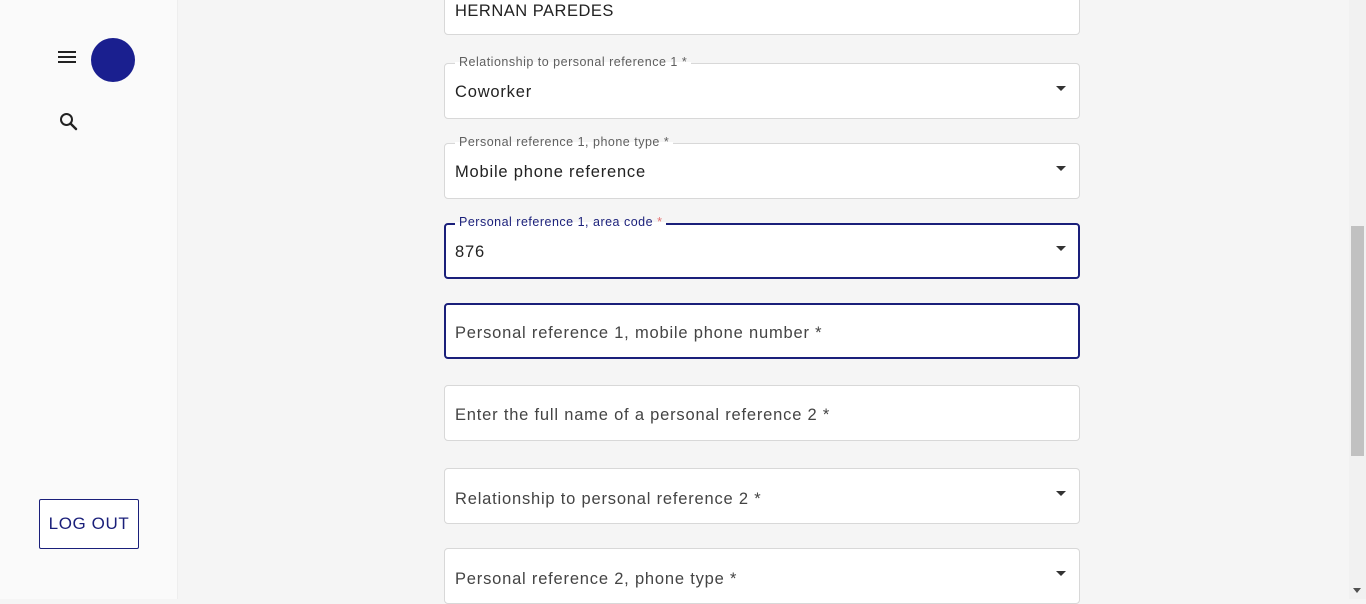 This screenshot has width=1366, height=604. Describe the element at coordinates (534, 11) in the screenshot. I see `reference-1-full-name-value: HERNAN PAREDES` at that location.